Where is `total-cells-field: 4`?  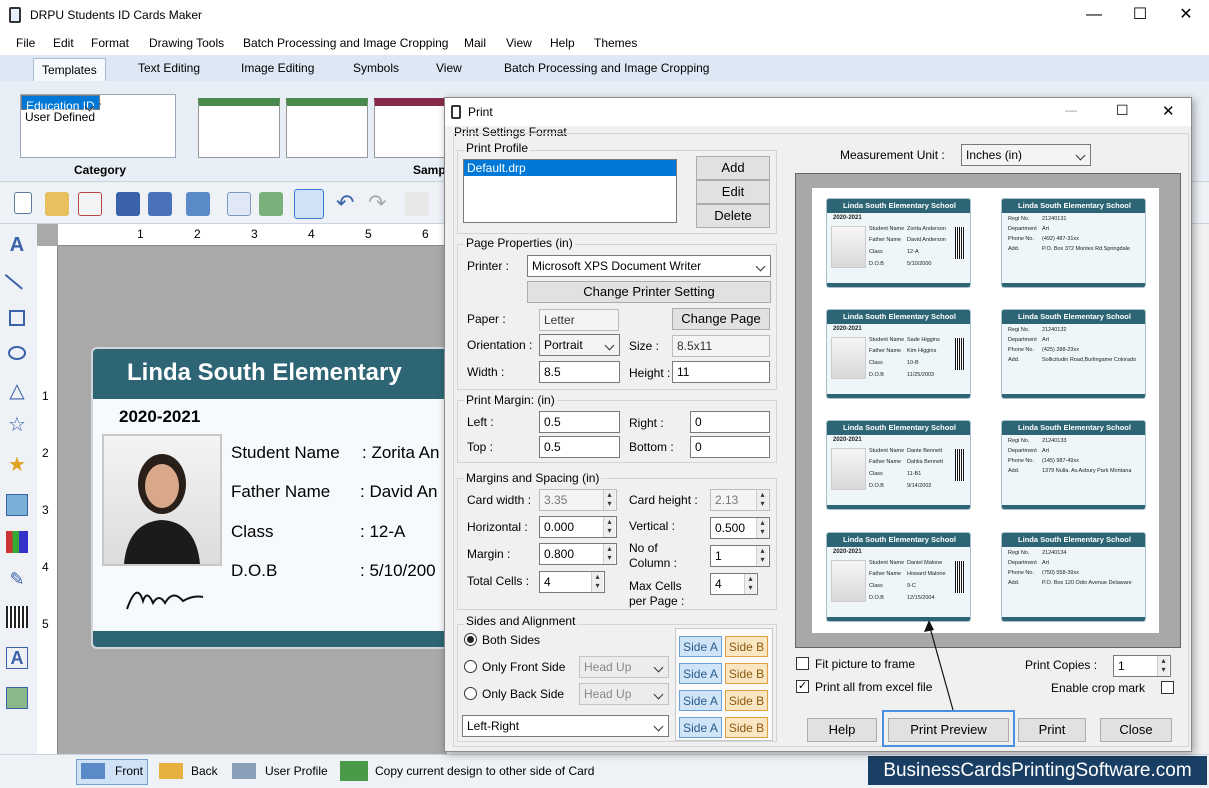
total-cells-field: 4 is located at coordinates (572, 582).